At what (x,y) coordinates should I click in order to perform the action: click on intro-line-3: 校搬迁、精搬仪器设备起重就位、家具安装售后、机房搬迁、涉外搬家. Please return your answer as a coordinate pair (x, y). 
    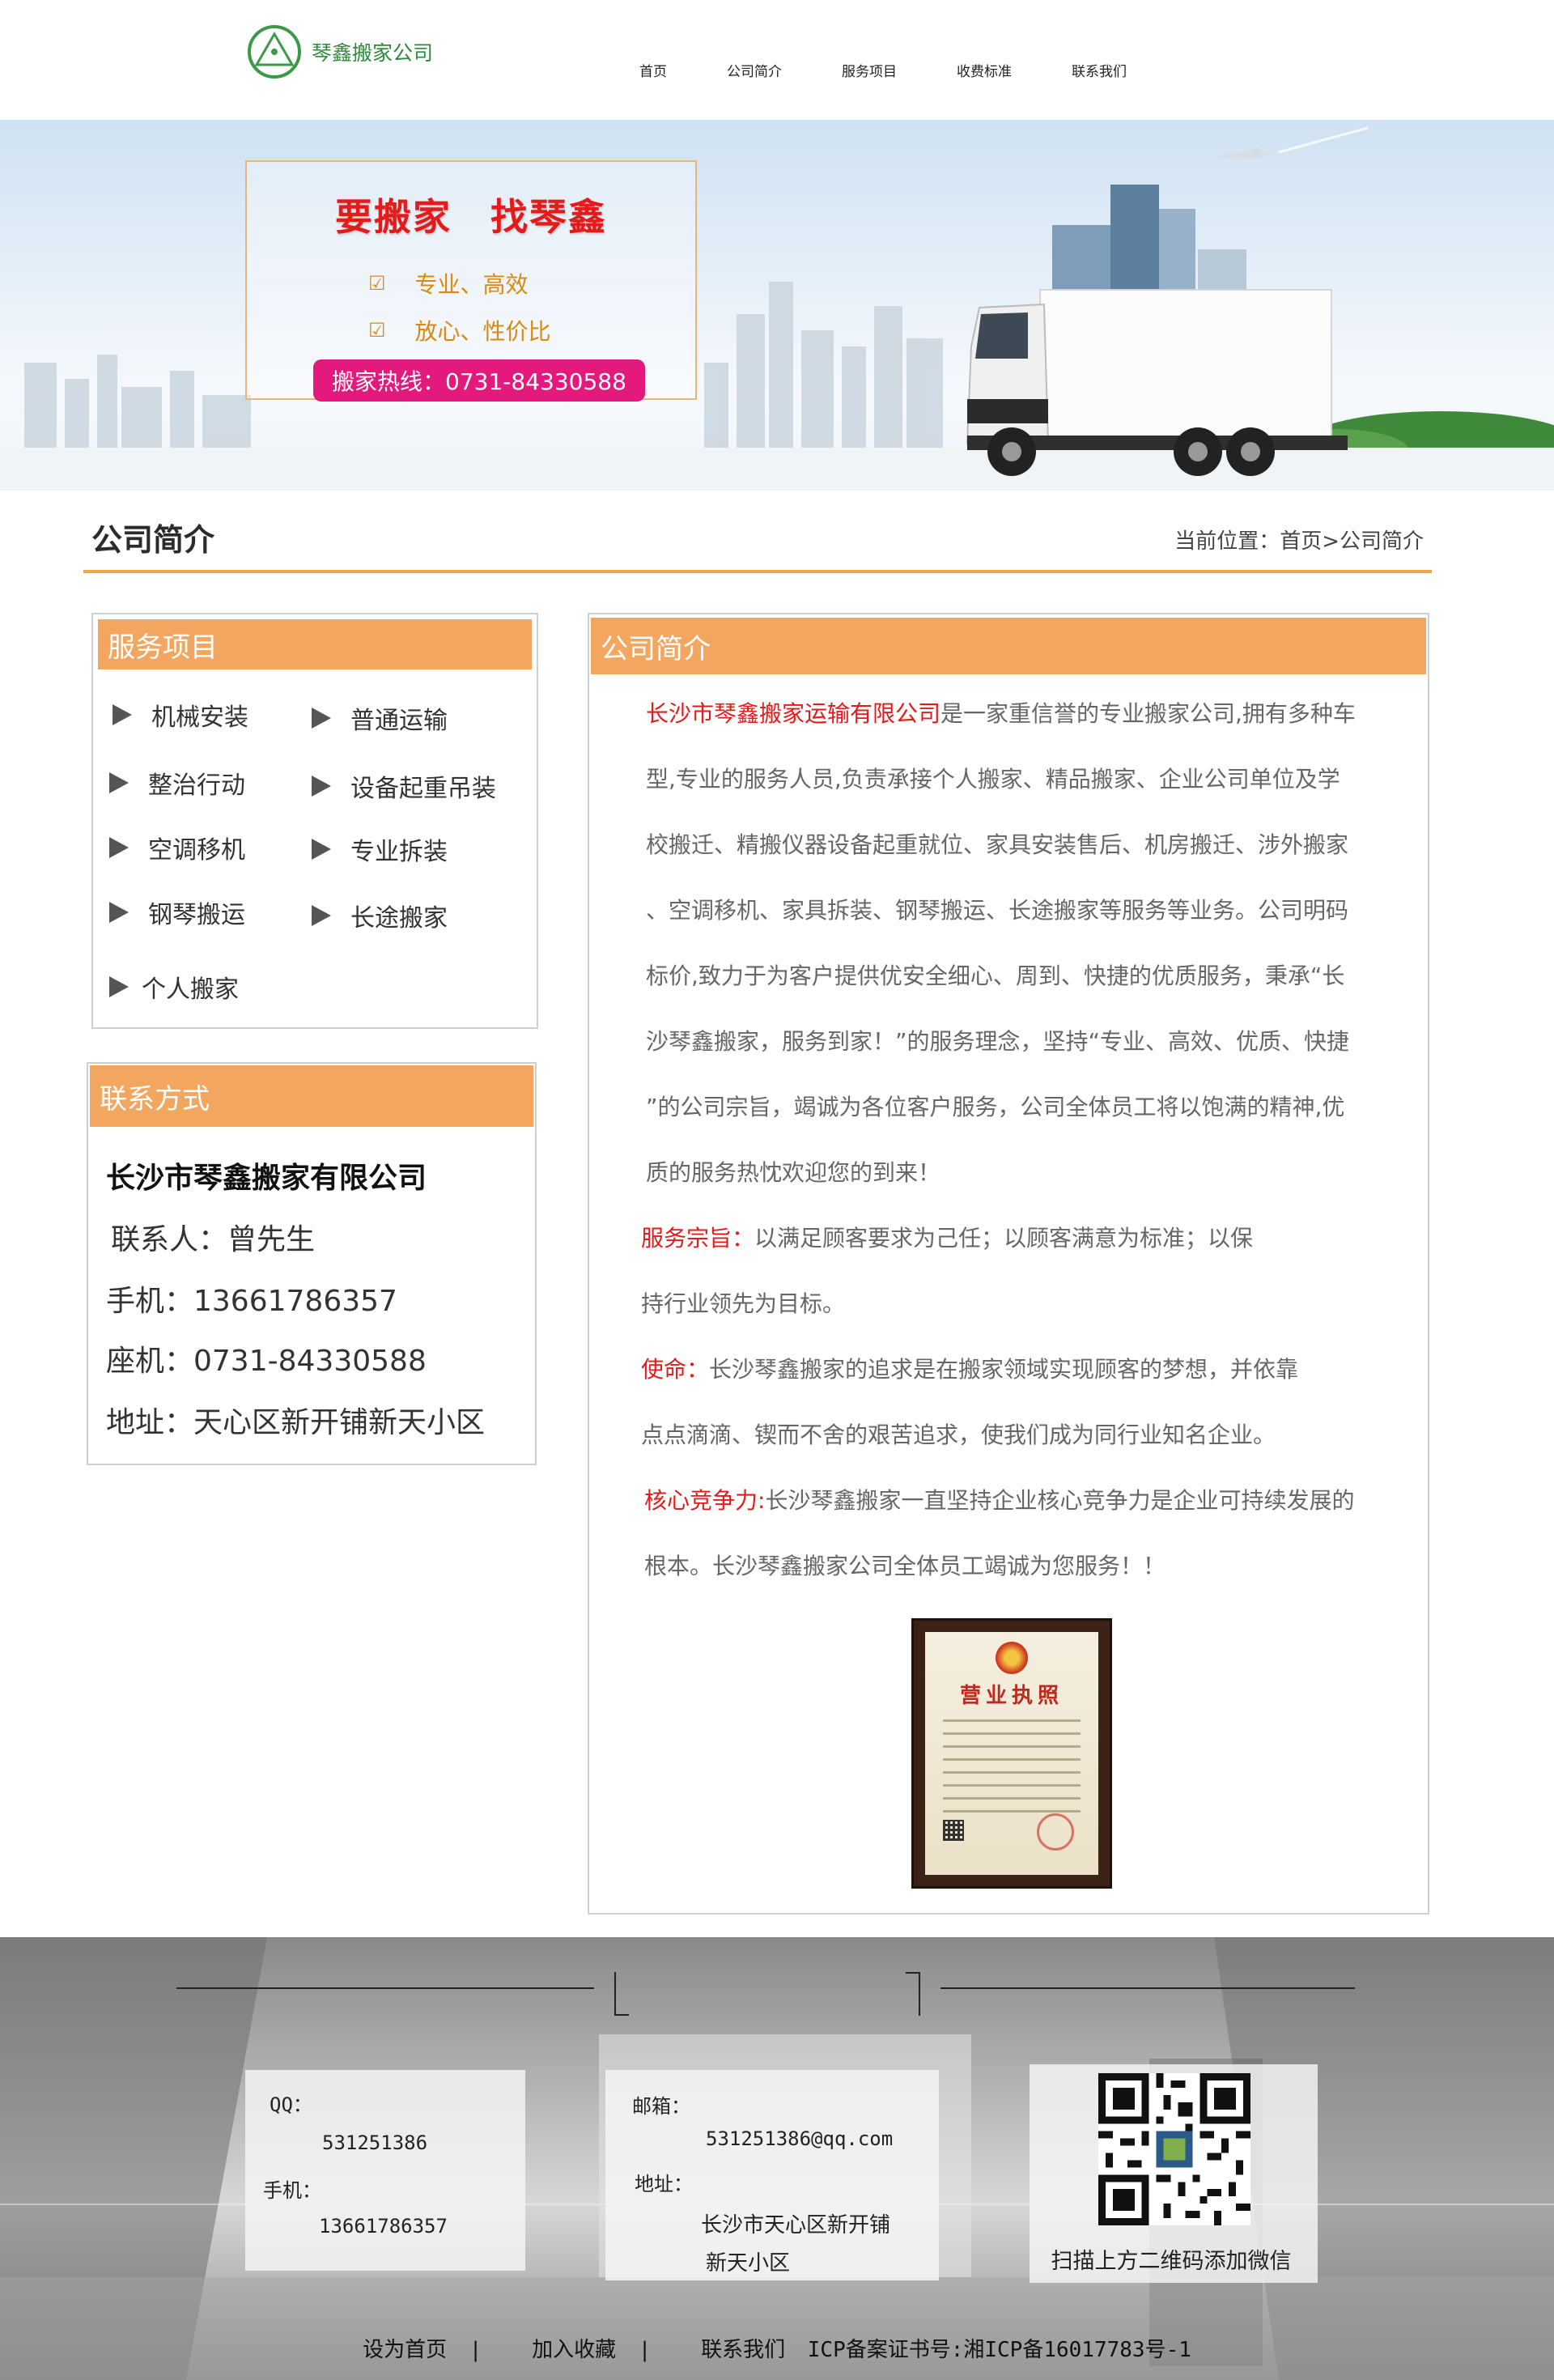
    Looking at the image, I should click on (997, 844).